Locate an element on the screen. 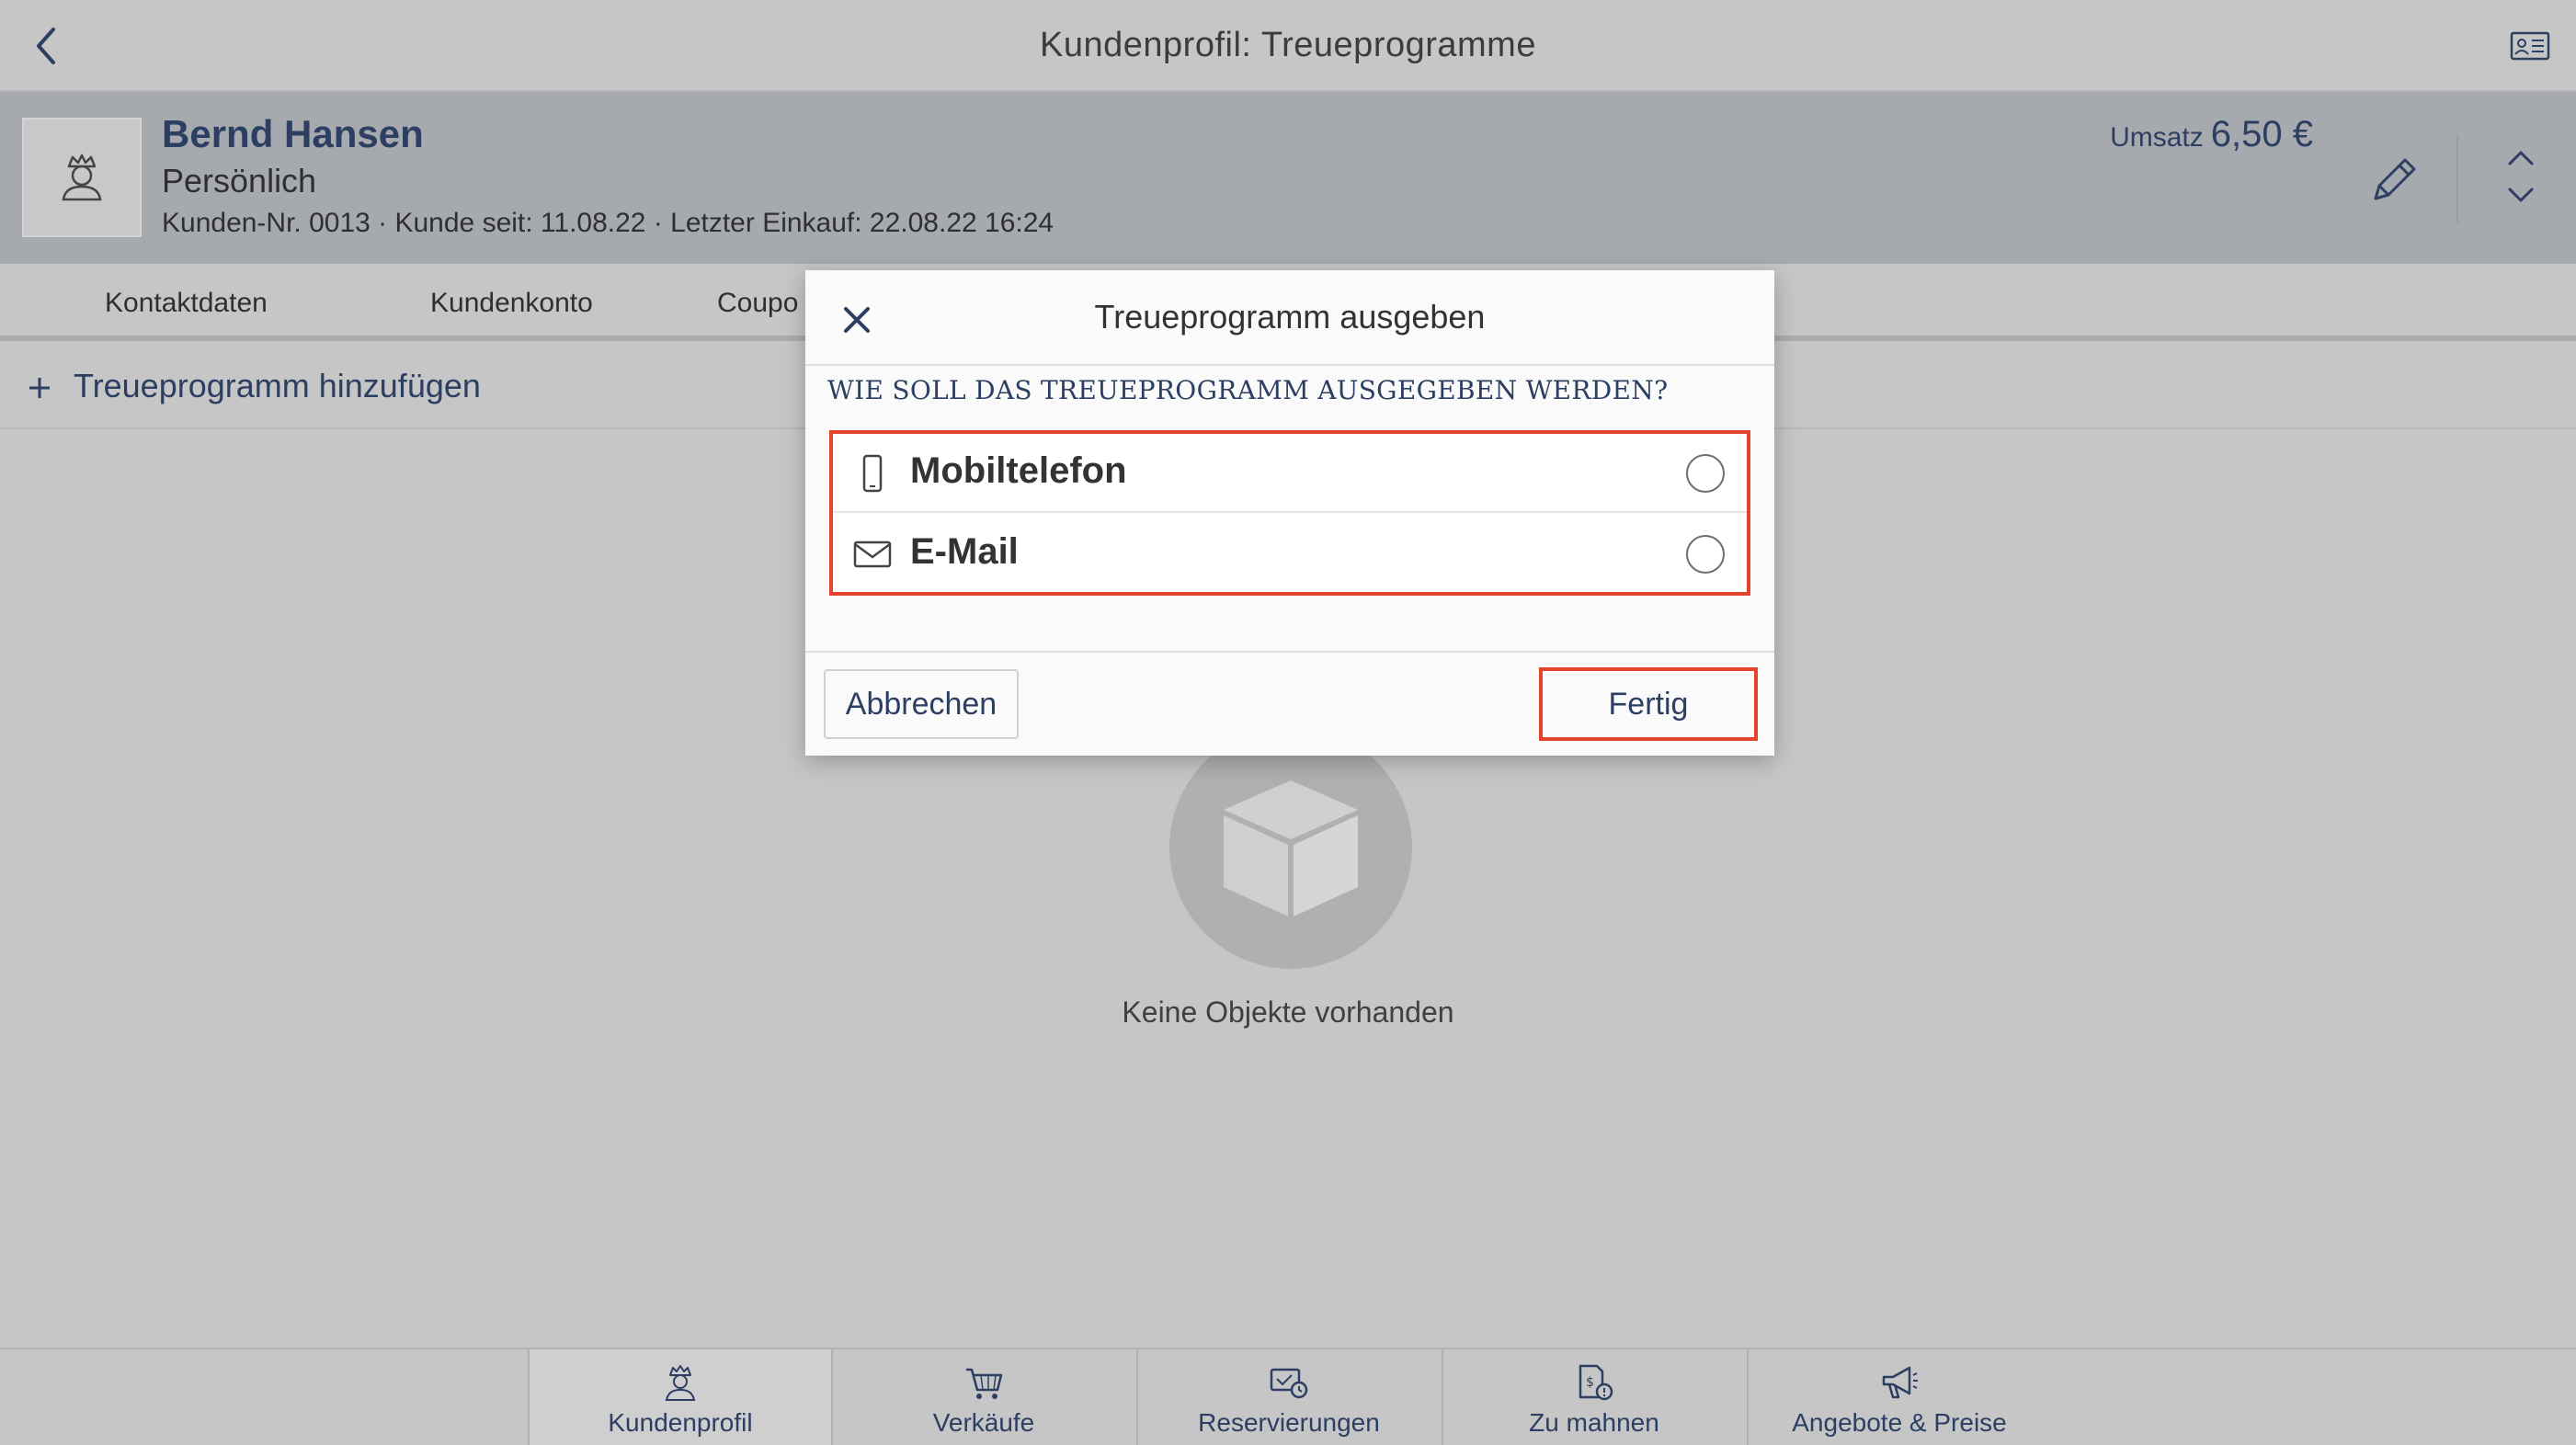 The image size is (2576, 1445). nav-angebote-preise: Angebote & Preise is located at coordinates (1898, 1397).